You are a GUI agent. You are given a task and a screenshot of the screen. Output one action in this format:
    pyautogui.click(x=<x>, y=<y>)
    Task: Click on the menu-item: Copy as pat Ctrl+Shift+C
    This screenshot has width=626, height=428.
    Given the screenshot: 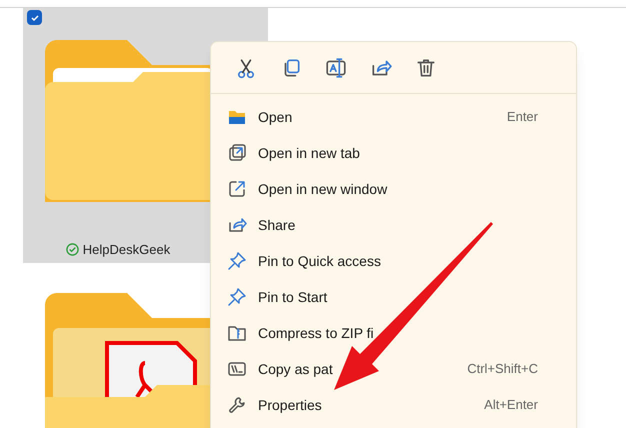 What is the action you would take?
    pyautogui.click(x=393, y=369)
    